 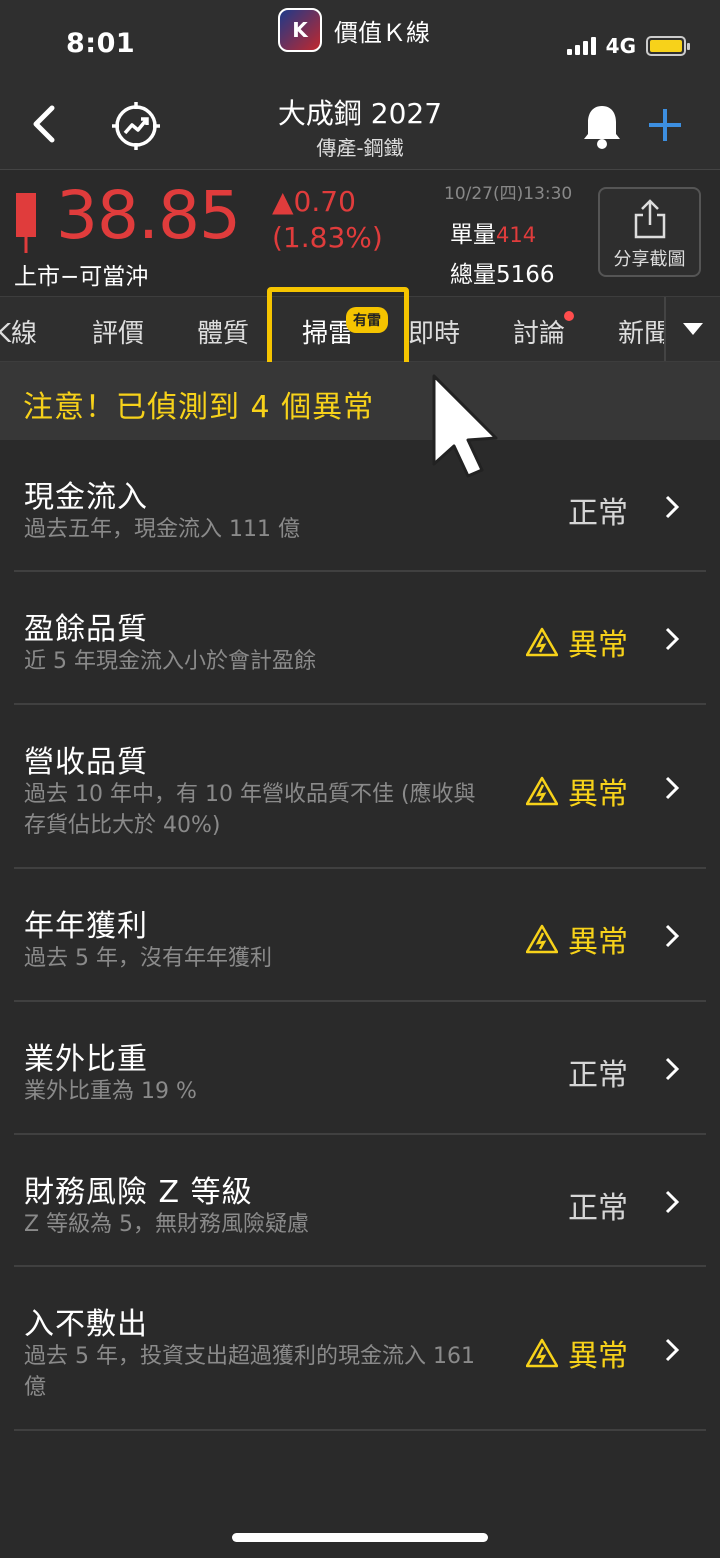 I want to click on header: 大成鋼 2027 傳產-鋼鐵, so click(x=360, y=125).